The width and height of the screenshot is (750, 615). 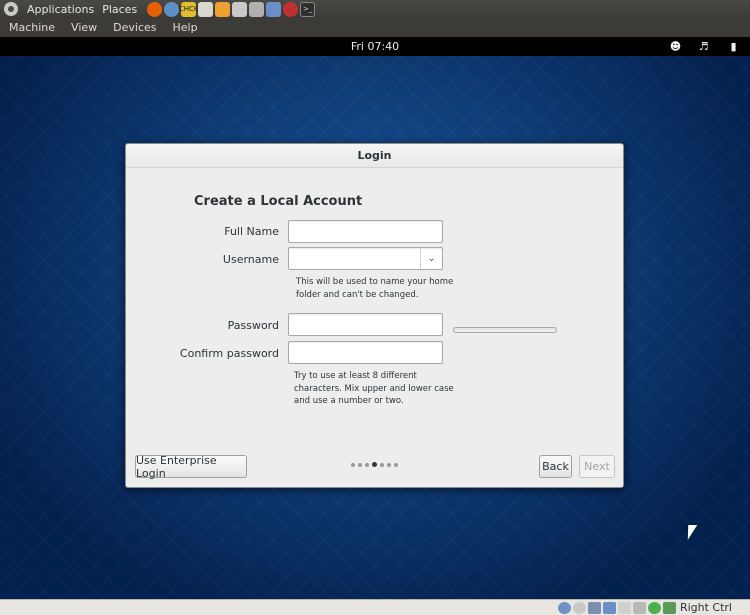 What do you see at coordinates (579, 607) in the screenshot?
I see `optical-drive-icon` at bounding box center [579, 607].